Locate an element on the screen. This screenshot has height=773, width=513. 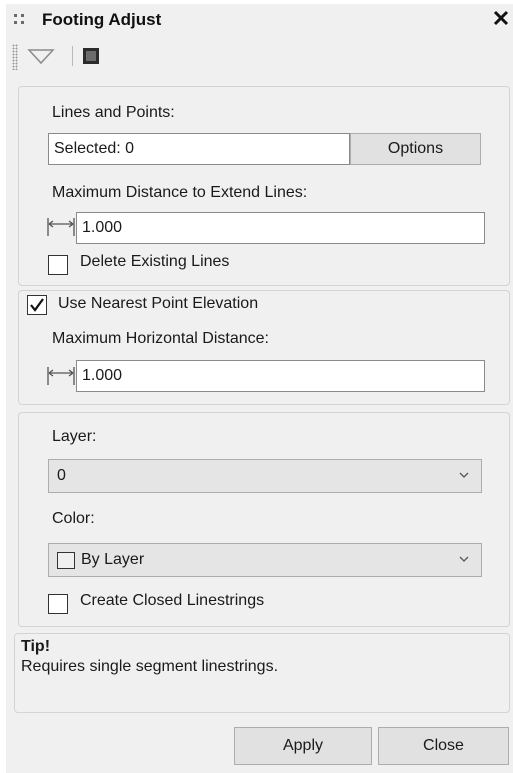
delete-existing-checkbox is located at coordinates (58, 265).